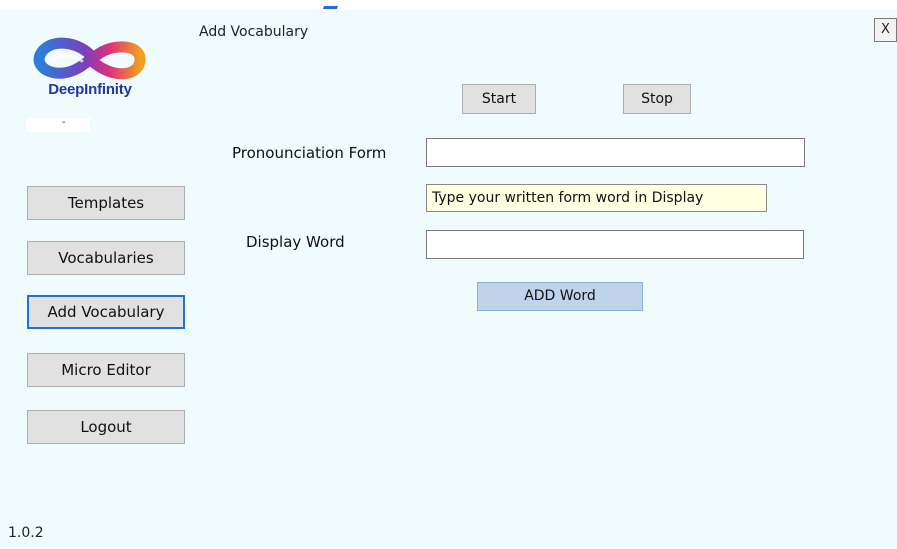 The height and width of the screenshot is (549, 897). I want to click on vocabularies-button: Vocabularies, so click(106, 258).